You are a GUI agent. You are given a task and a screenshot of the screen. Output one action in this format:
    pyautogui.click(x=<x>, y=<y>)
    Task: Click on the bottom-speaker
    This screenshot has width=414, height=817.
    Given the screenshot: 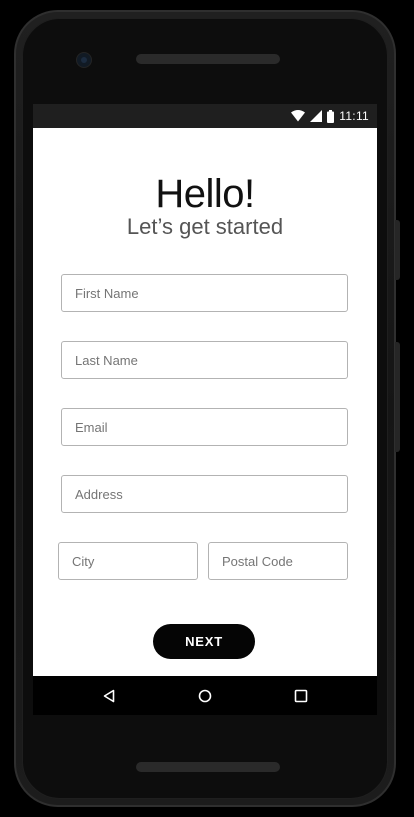 What is the action you would take?
    pyautogui.click(x=208, y=767)
    